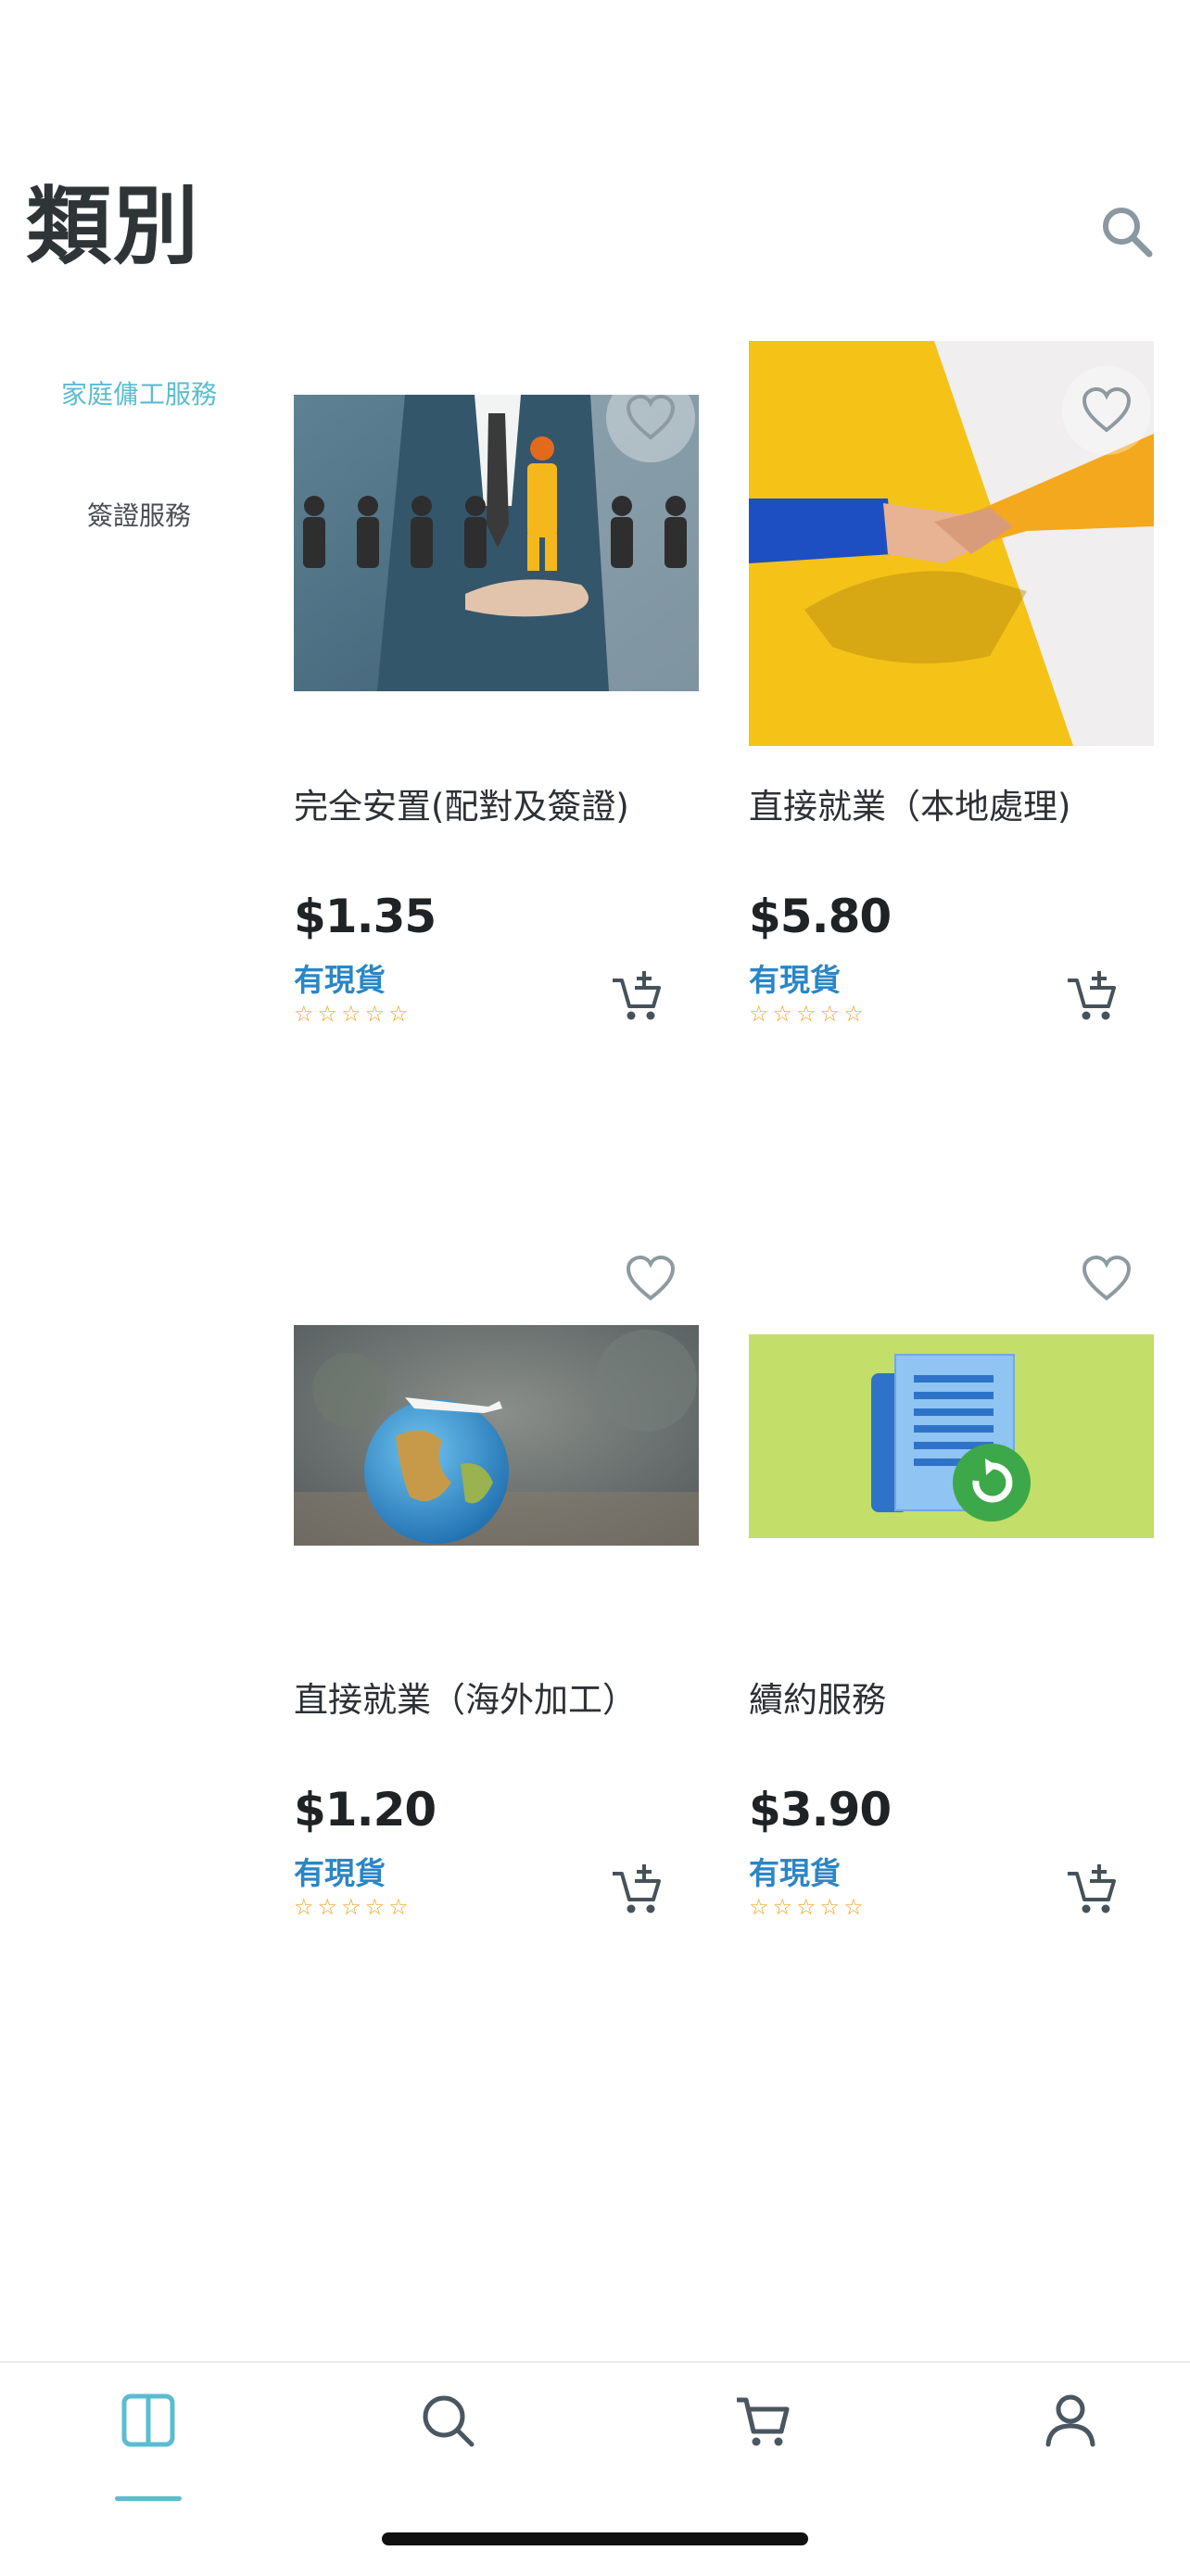 This screenshot has height=2576, width=1190. What do you see at coordinates (953, 1605) in the screenshot?
I see `product-card: 續約服務 $3.90 有現貨 ☆☆☆☆☆` at bounding box center [953, 1605].